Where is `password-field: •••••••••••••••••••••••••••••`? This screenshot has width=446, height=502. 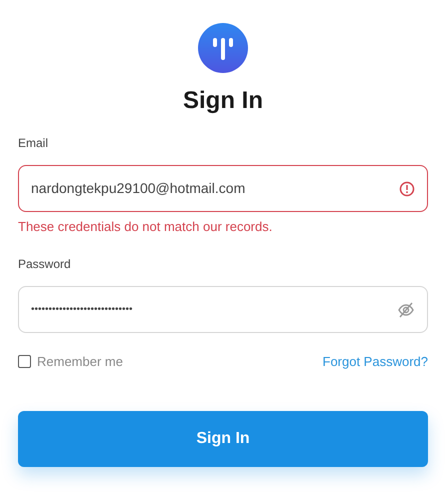
password-field: ••••••••••••••••••••••••••••• is located at coordinates (223, 309).